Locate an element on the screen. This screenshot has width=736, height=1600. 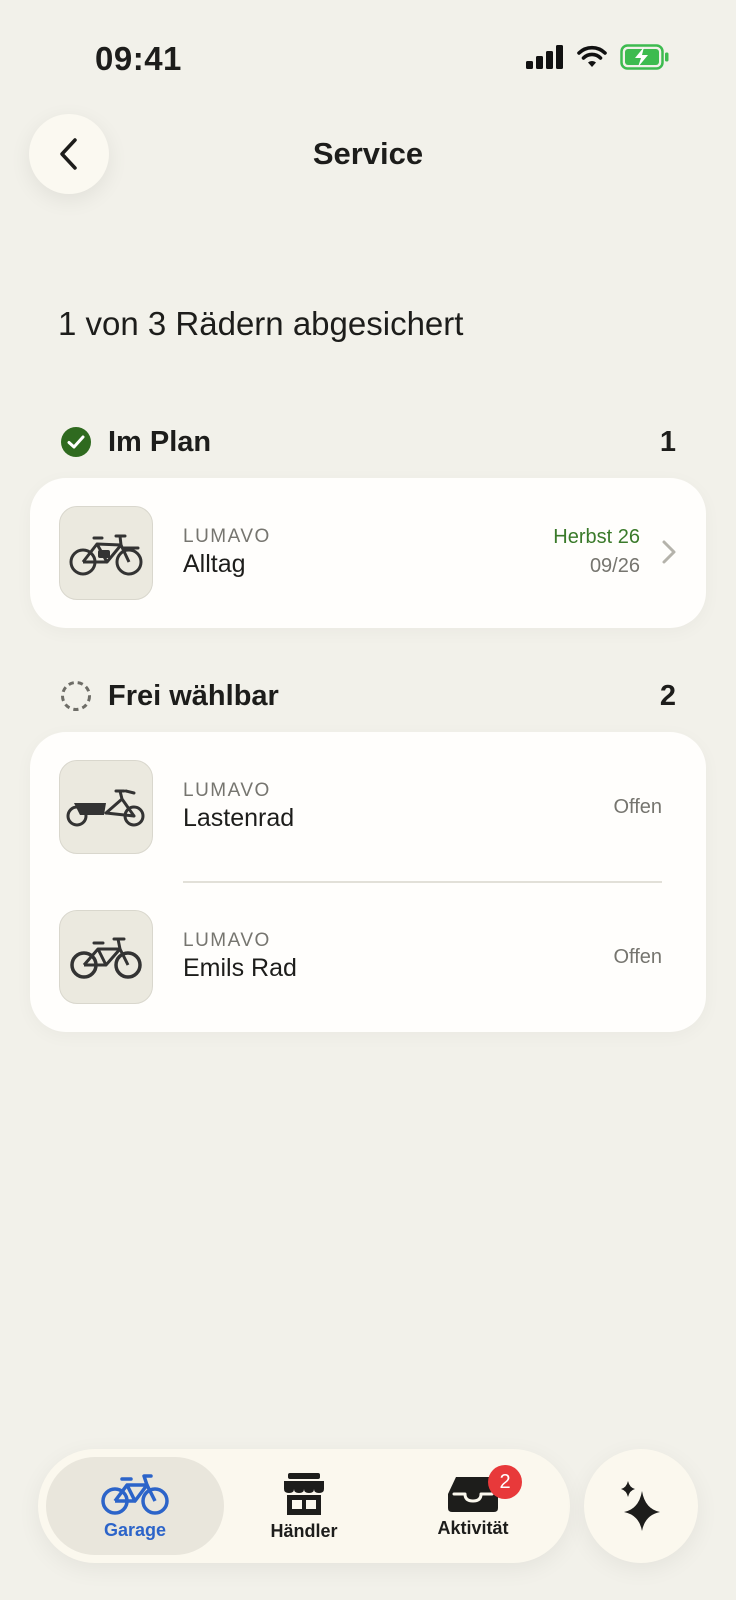
bike-row-lastenrad: LUMAVO Lastenrad Offen is located at coordinates (368, 807).